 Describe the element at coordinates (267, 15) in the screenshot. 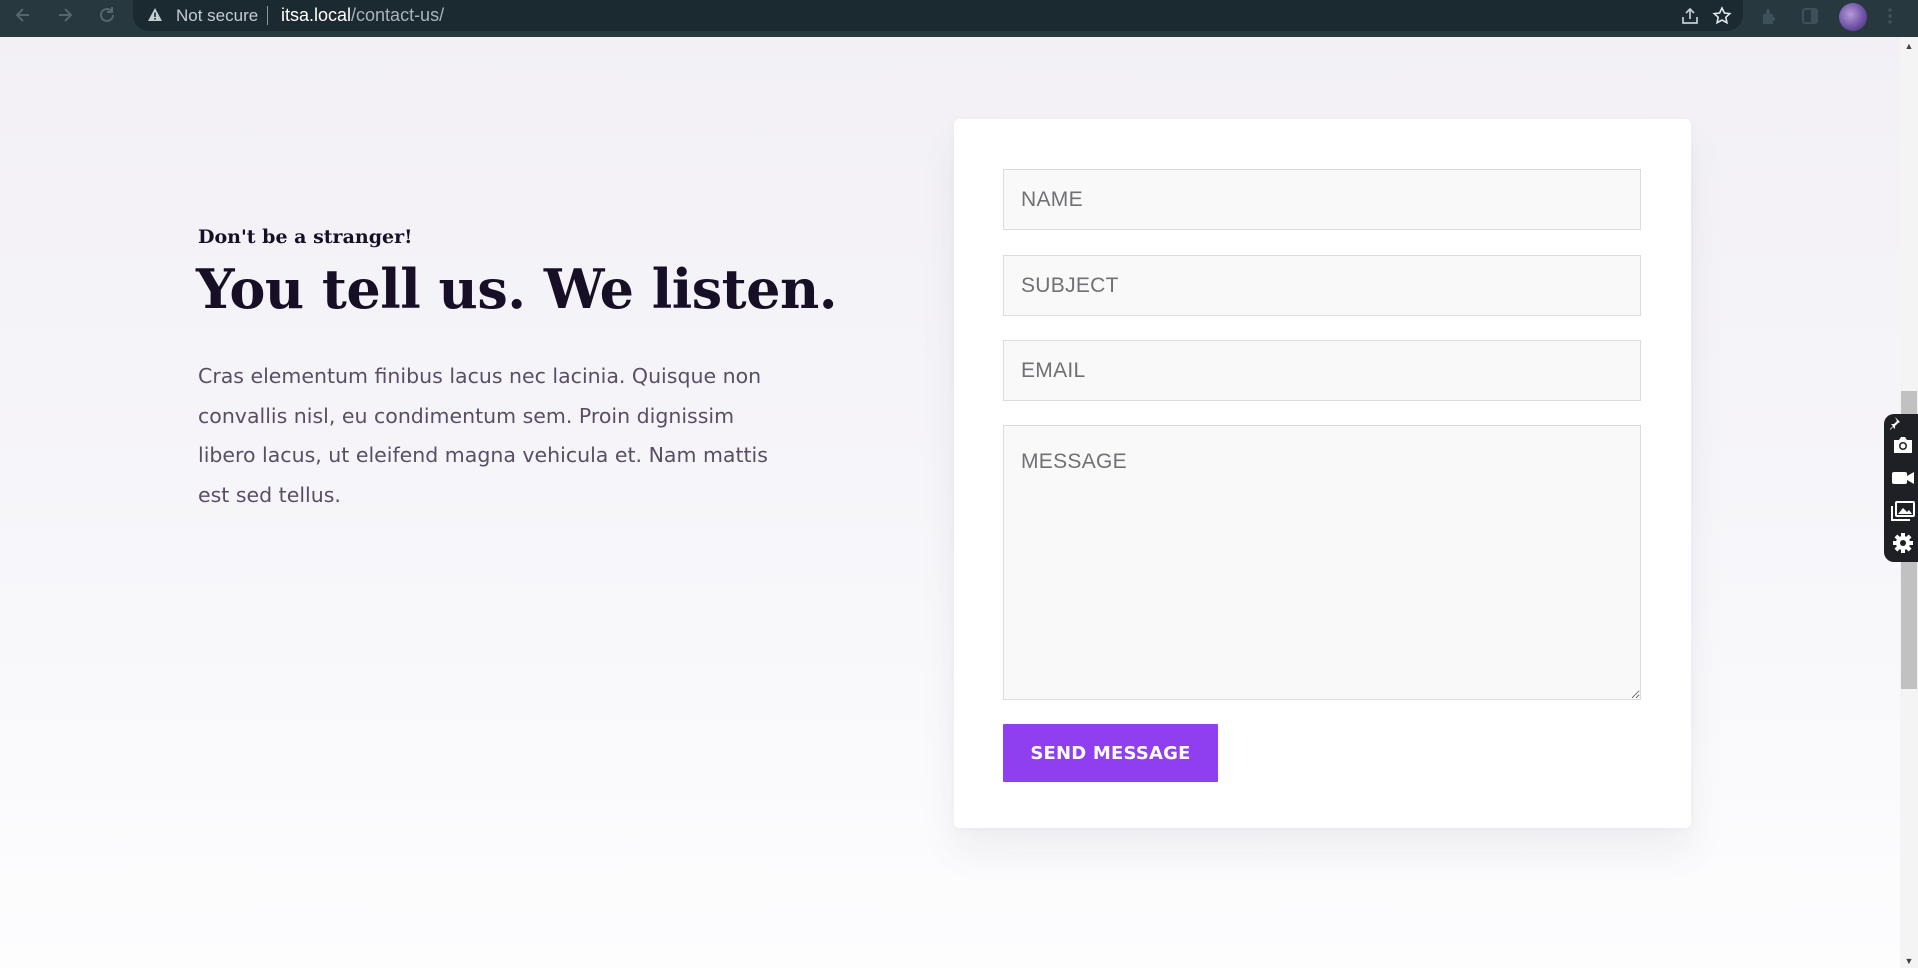

I see `omnibox-divider` at that location.